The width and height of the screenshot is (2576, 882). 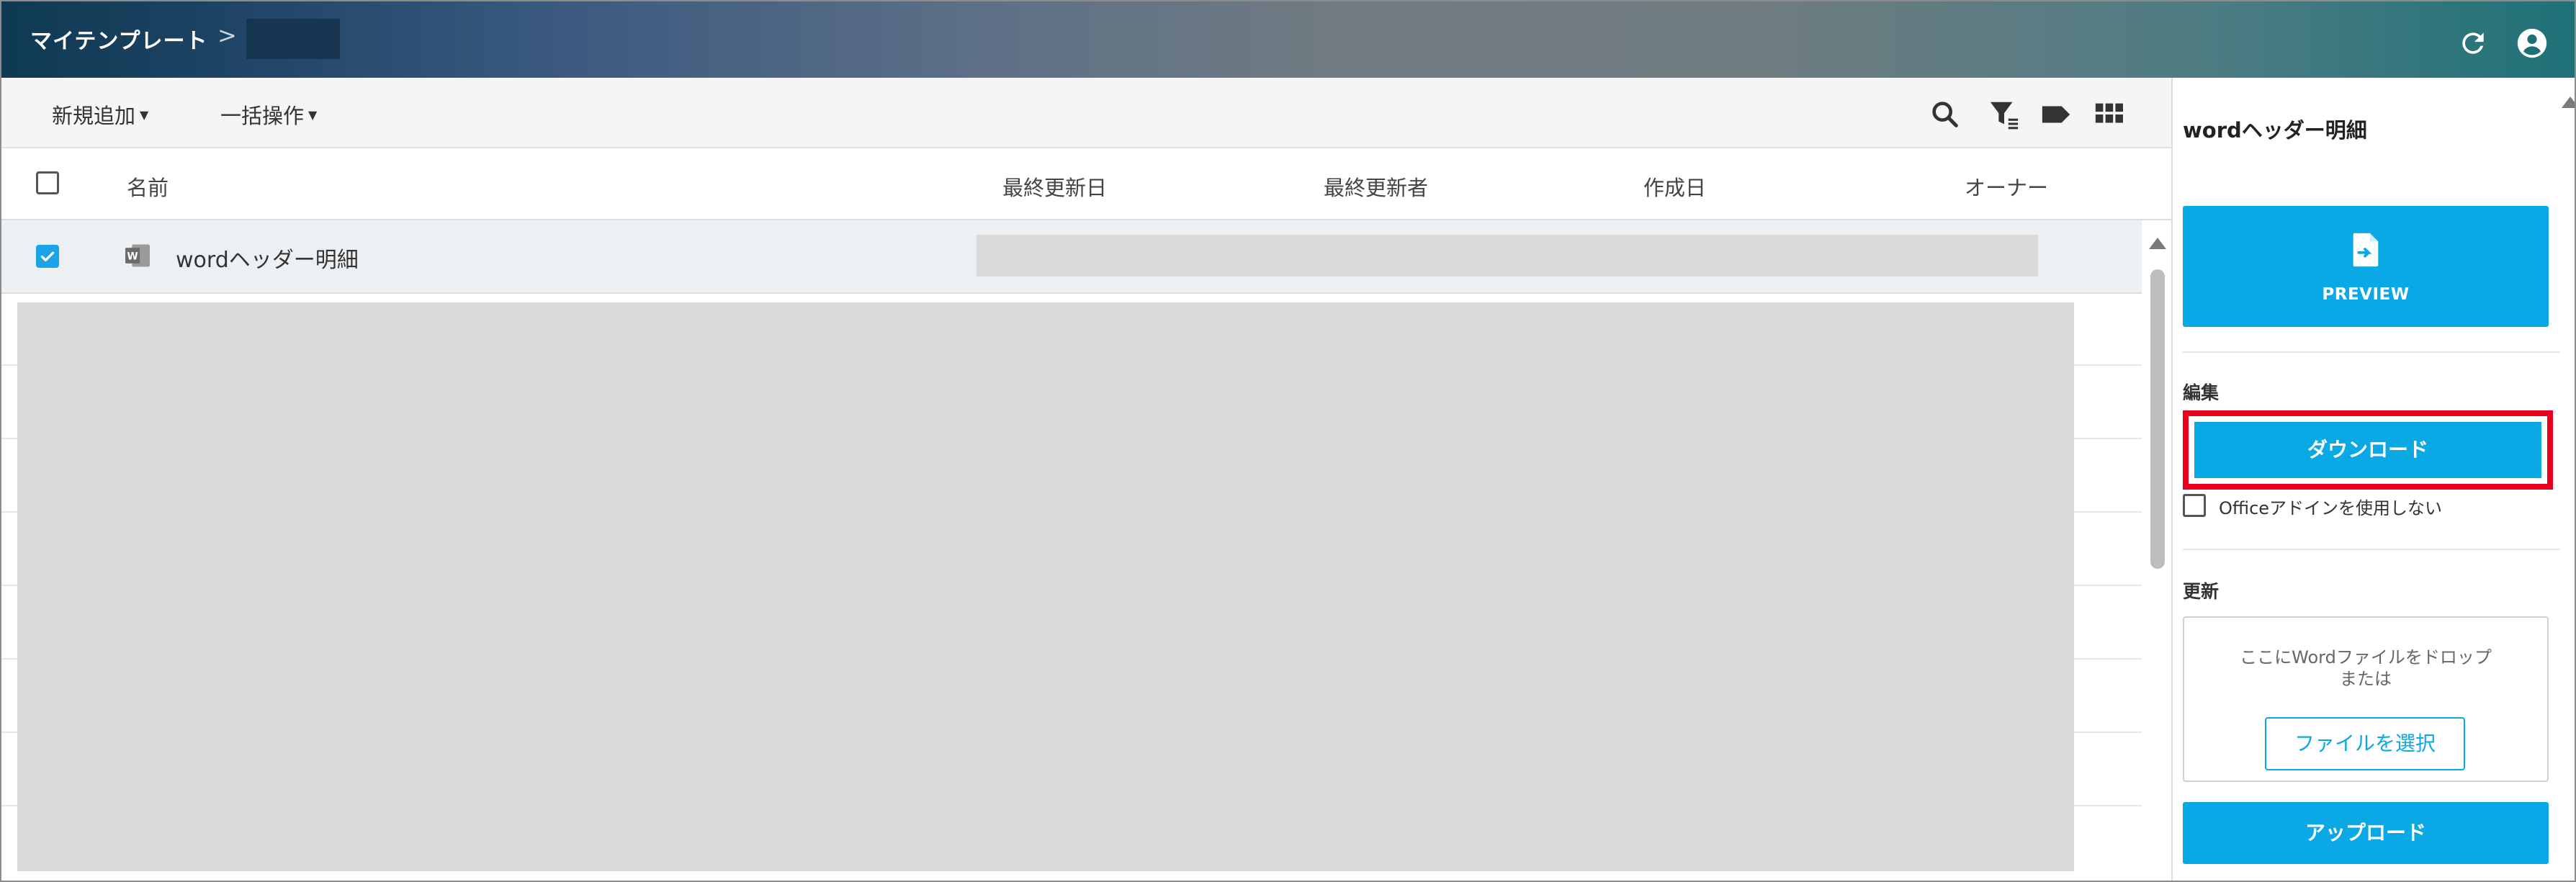 What do you see at coordinates (1507, 255) in the screenshot?
I see `redacted-row-details` at bounding box center [1507, 255].